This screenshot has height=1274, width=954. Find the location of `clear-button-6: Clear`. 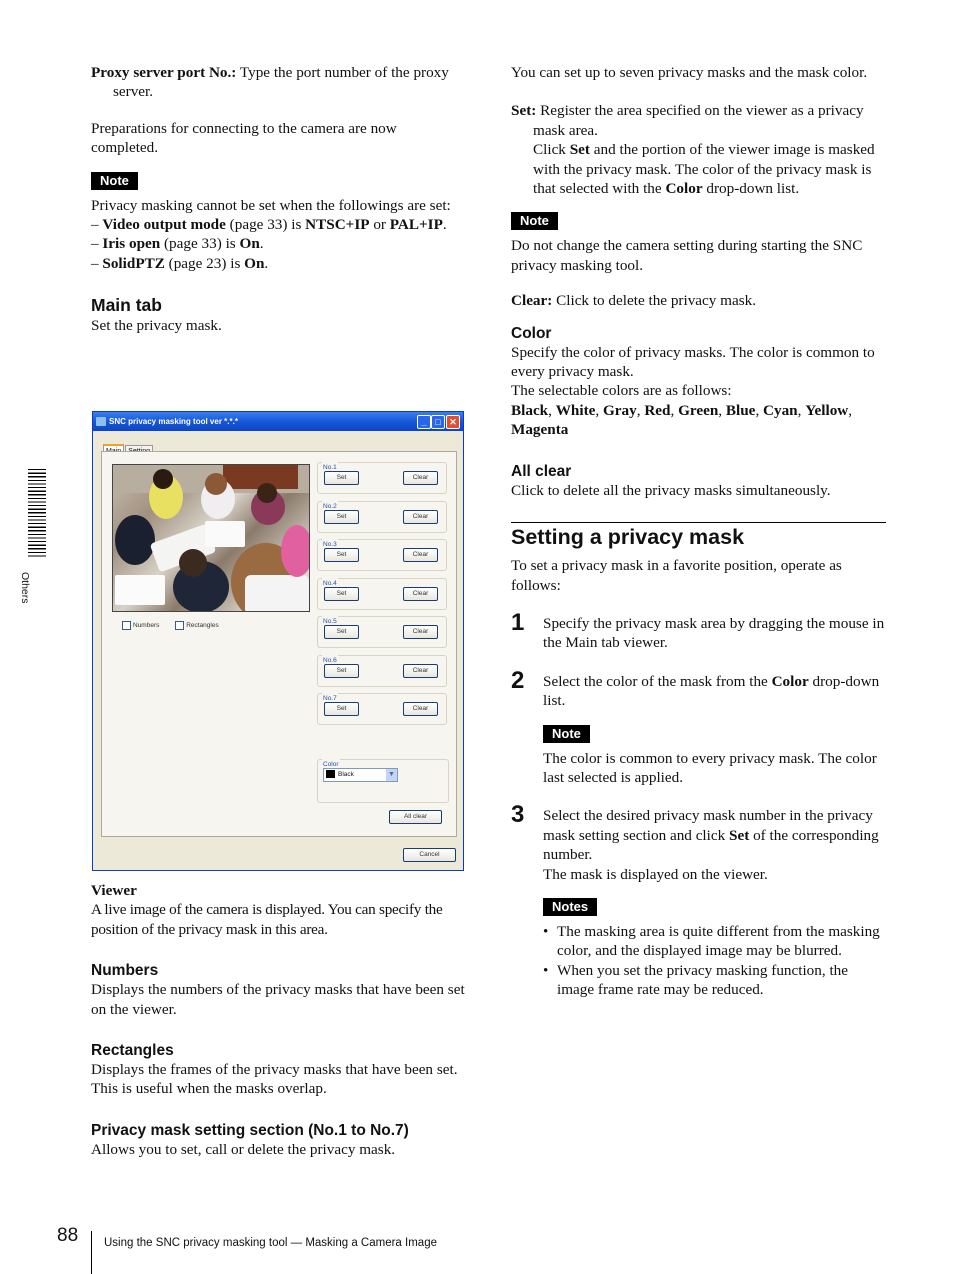

clear-button-6: Clear is located at coordinates (420, 670).